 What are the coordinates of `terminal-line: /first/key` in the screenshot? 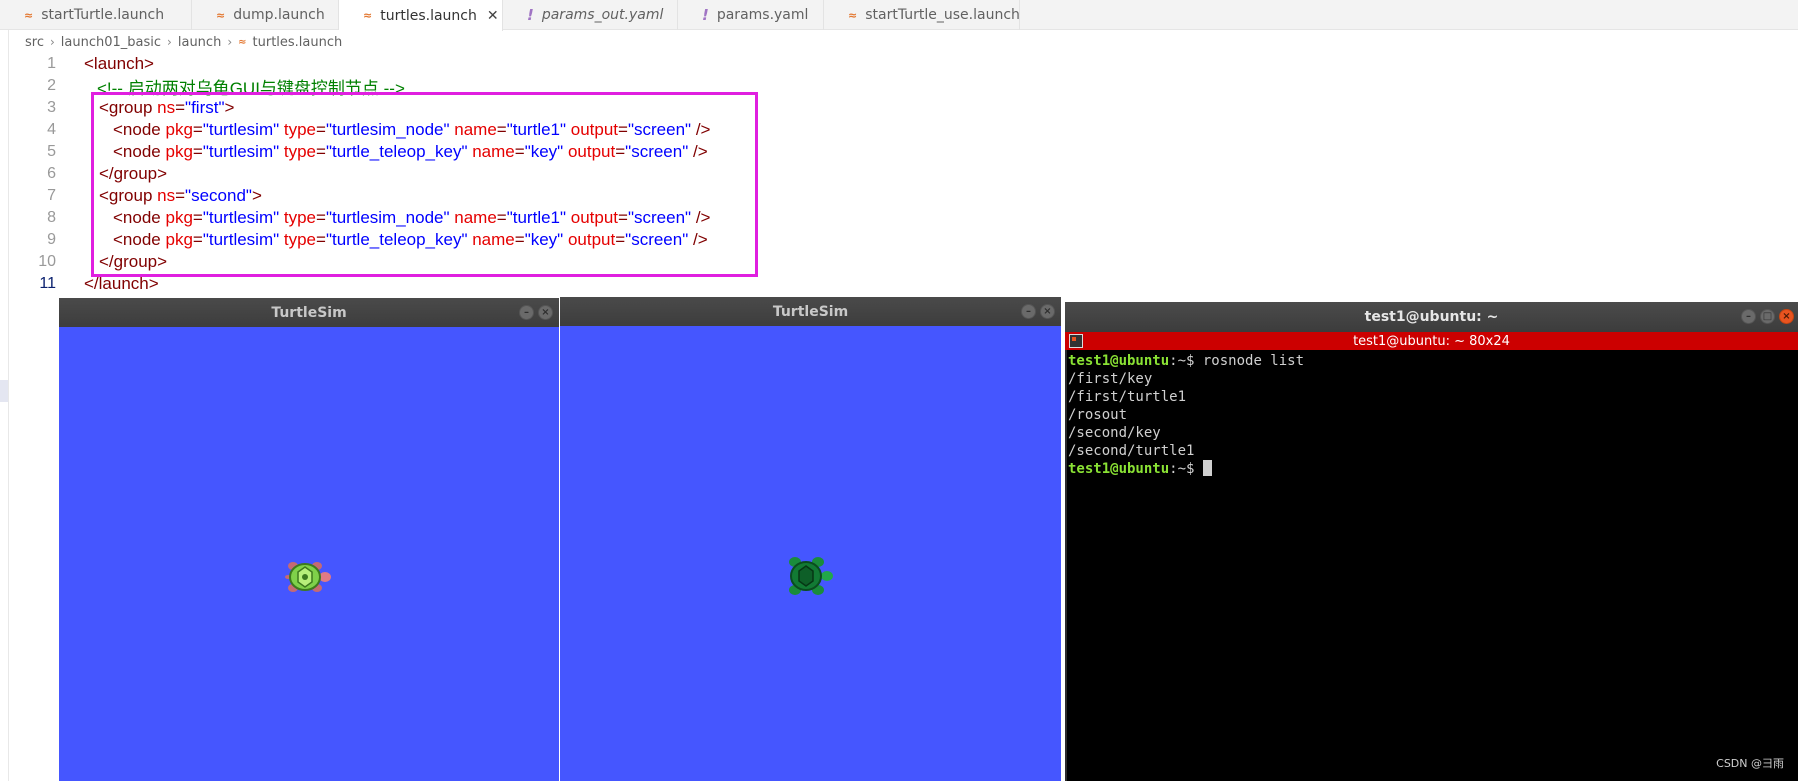 It's located at (1433, 379).